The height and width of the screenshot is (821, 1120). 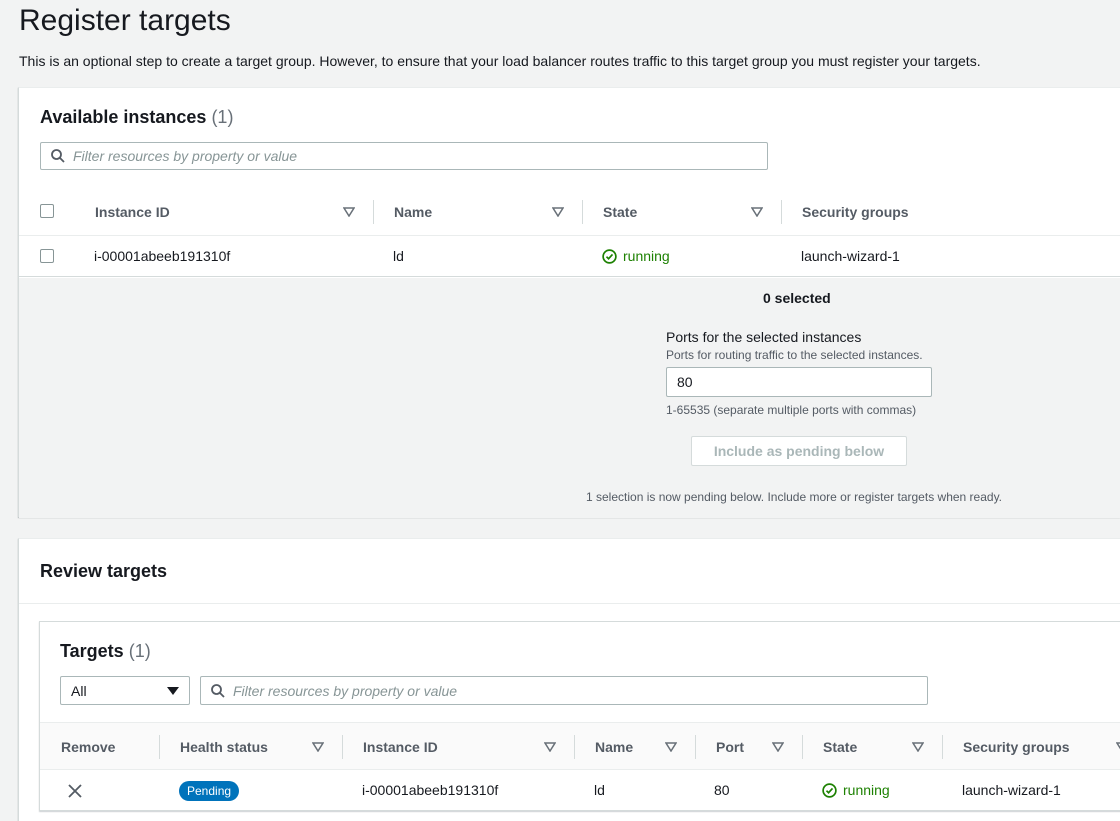 What do you see at coordinates (125, 20) in the screenshot?
I see `page-title: Register targets` at bounding box center [125, 20].